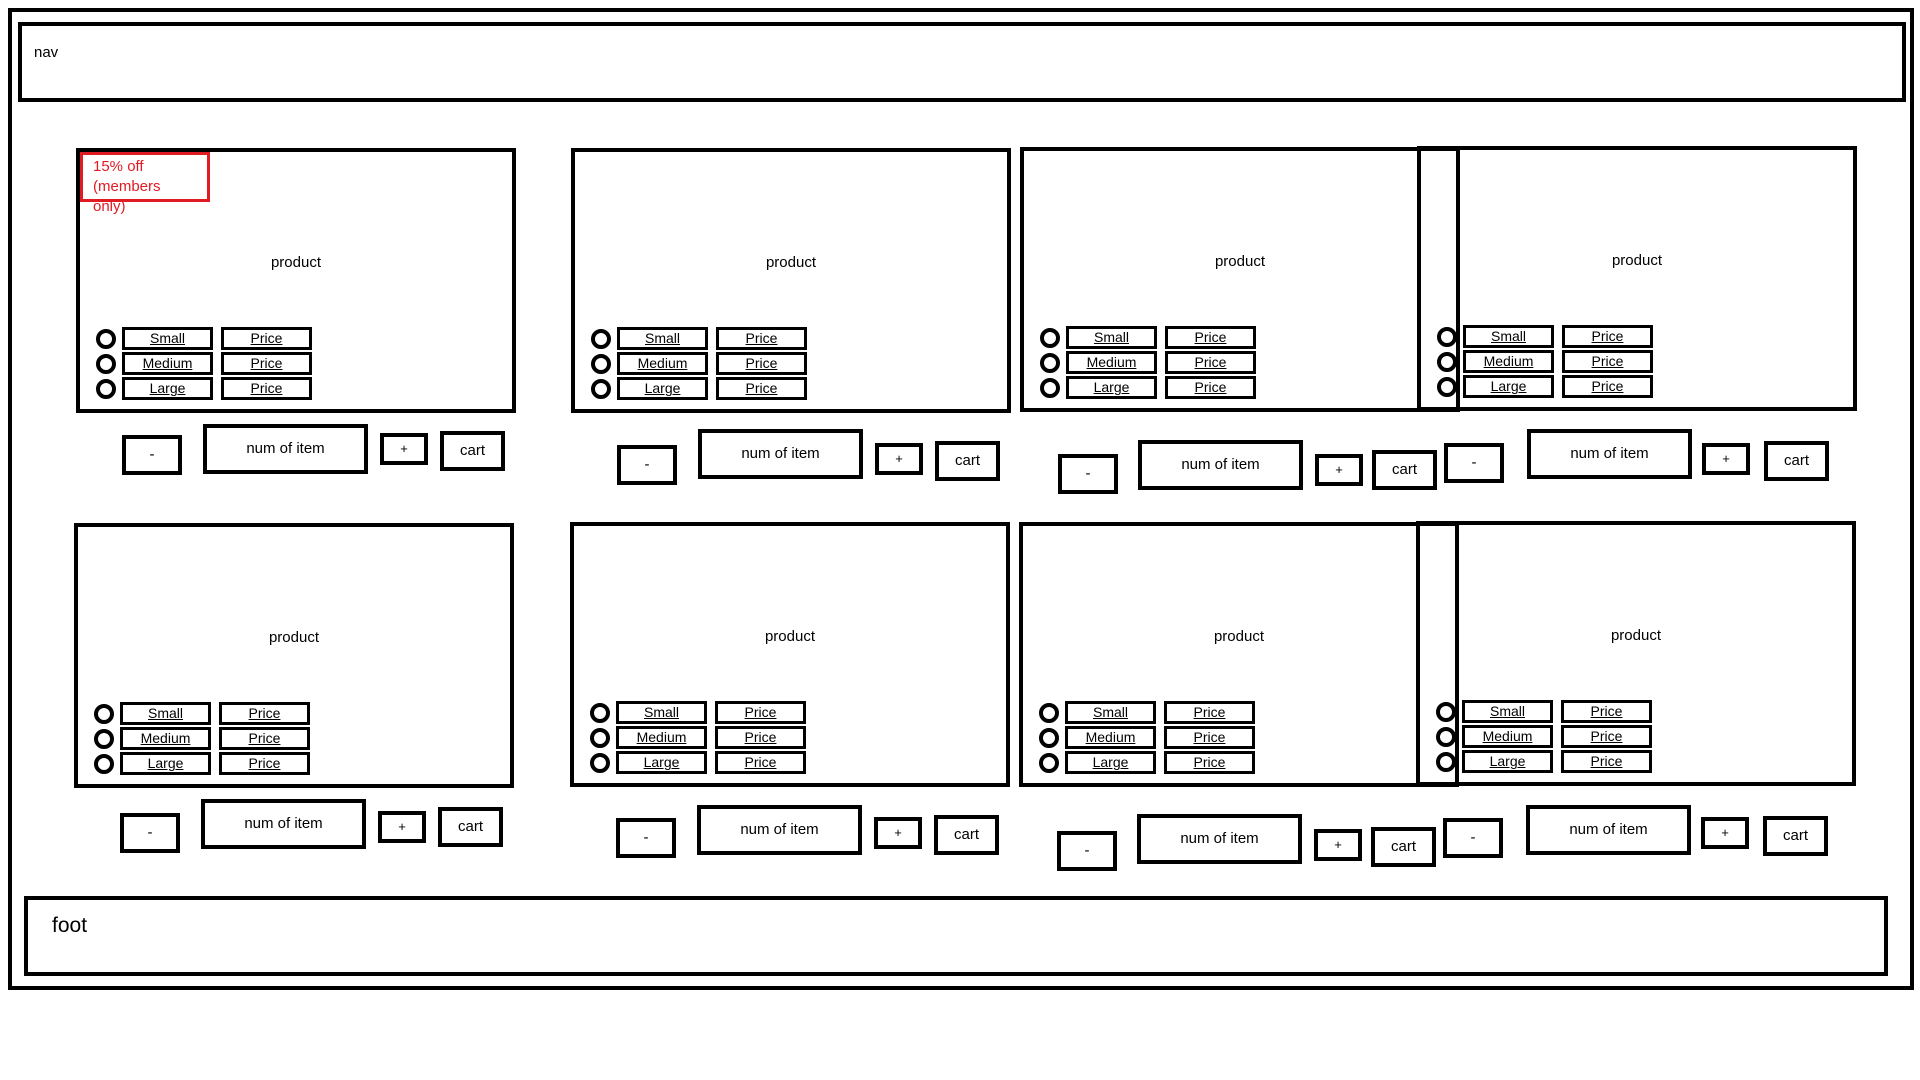 This screenshot has width=1920, height=1080. Describe the element at coordinates (46, 52) in the screenshot. I see `nav-label: nav` at that location.